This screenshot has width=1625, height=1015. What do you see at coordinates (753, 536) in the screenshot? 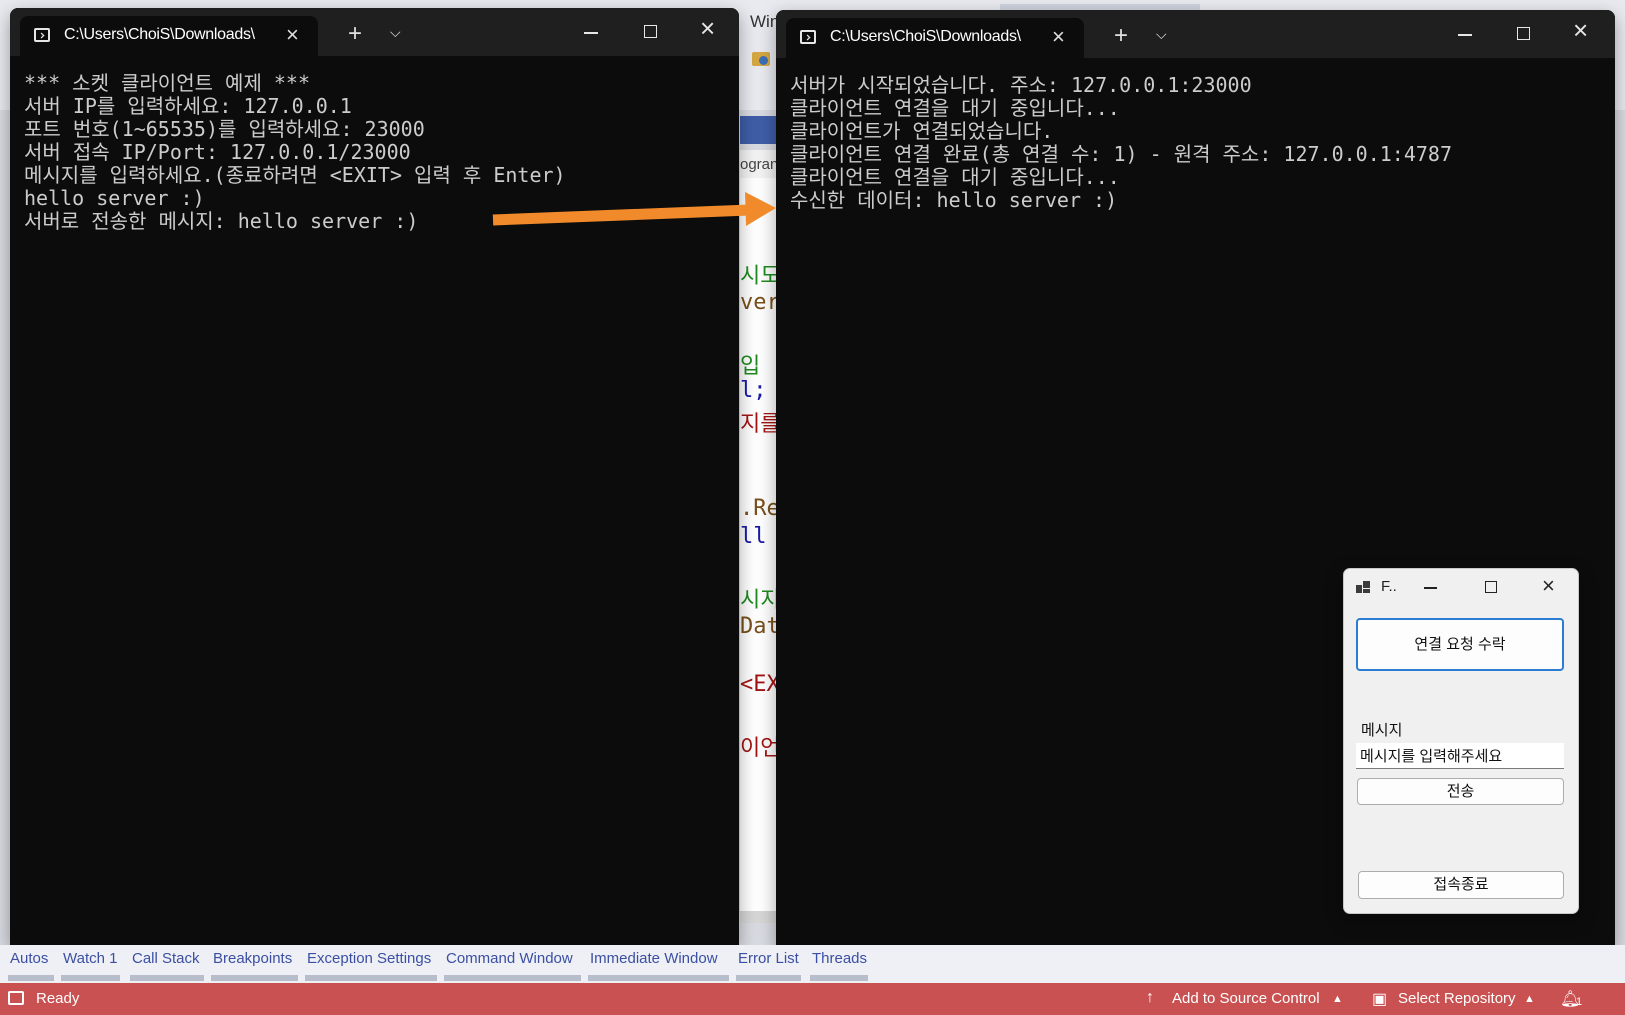
I see `code-fragment: ll` at bounding box center [753, 536].